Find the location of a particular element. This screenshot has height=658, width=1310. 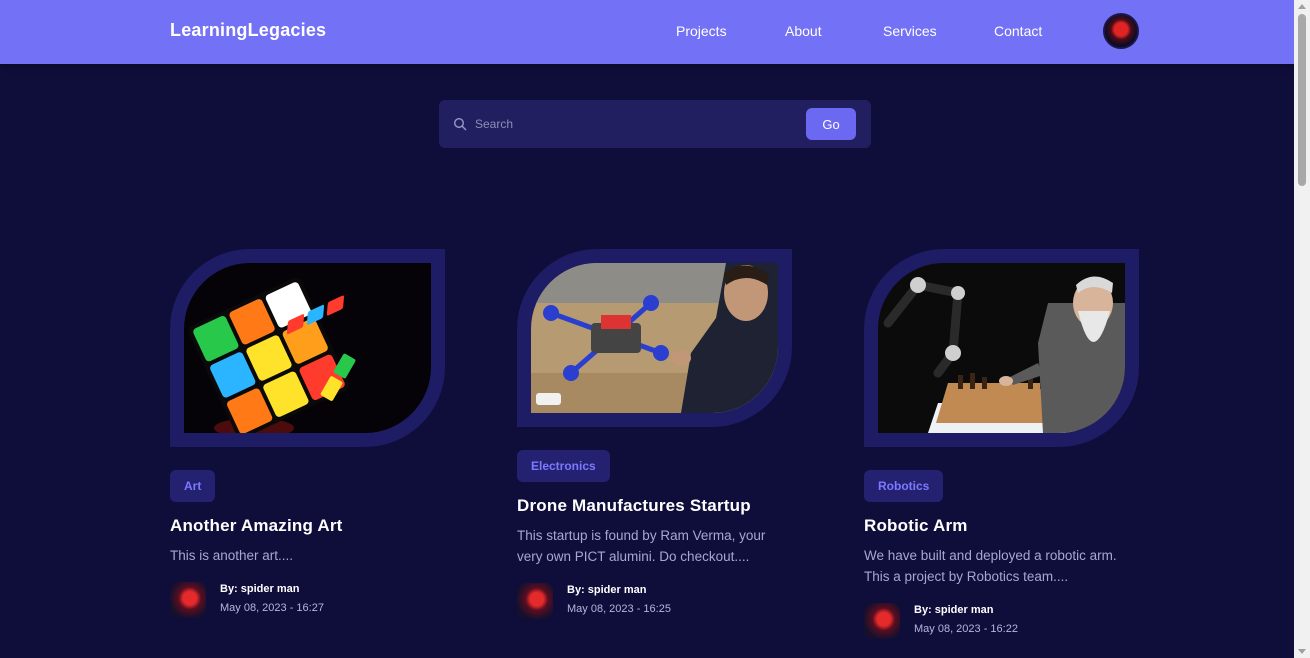

rubiks-cube-image is located at coordinates (307, 348).